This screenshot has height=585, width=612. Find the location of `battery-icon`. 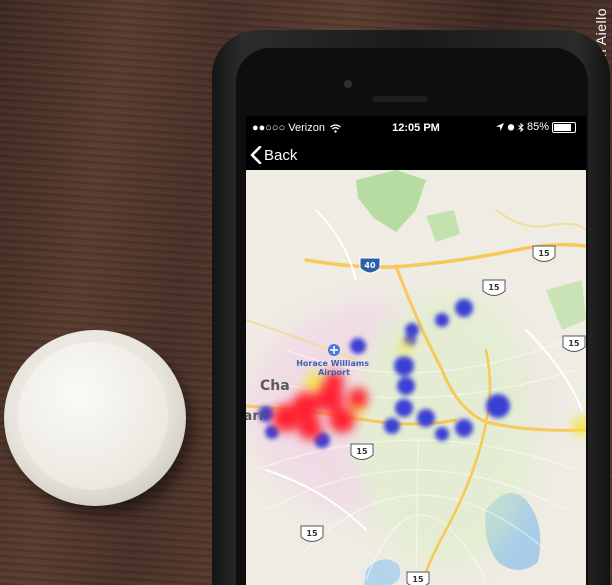

battery-icon is located at coordinates (564, 127).